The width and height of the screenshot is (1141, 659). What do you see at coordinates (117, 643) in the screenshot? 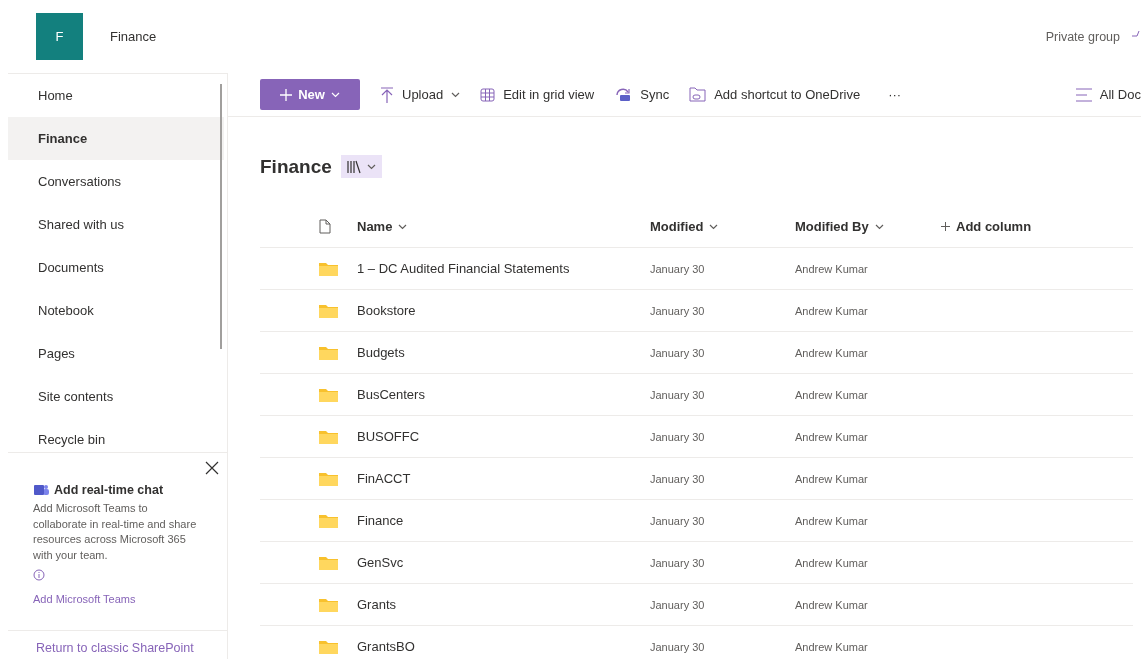
I see `return-classic-link: Return to classic SharePoint` at bounding box center [117, 643].